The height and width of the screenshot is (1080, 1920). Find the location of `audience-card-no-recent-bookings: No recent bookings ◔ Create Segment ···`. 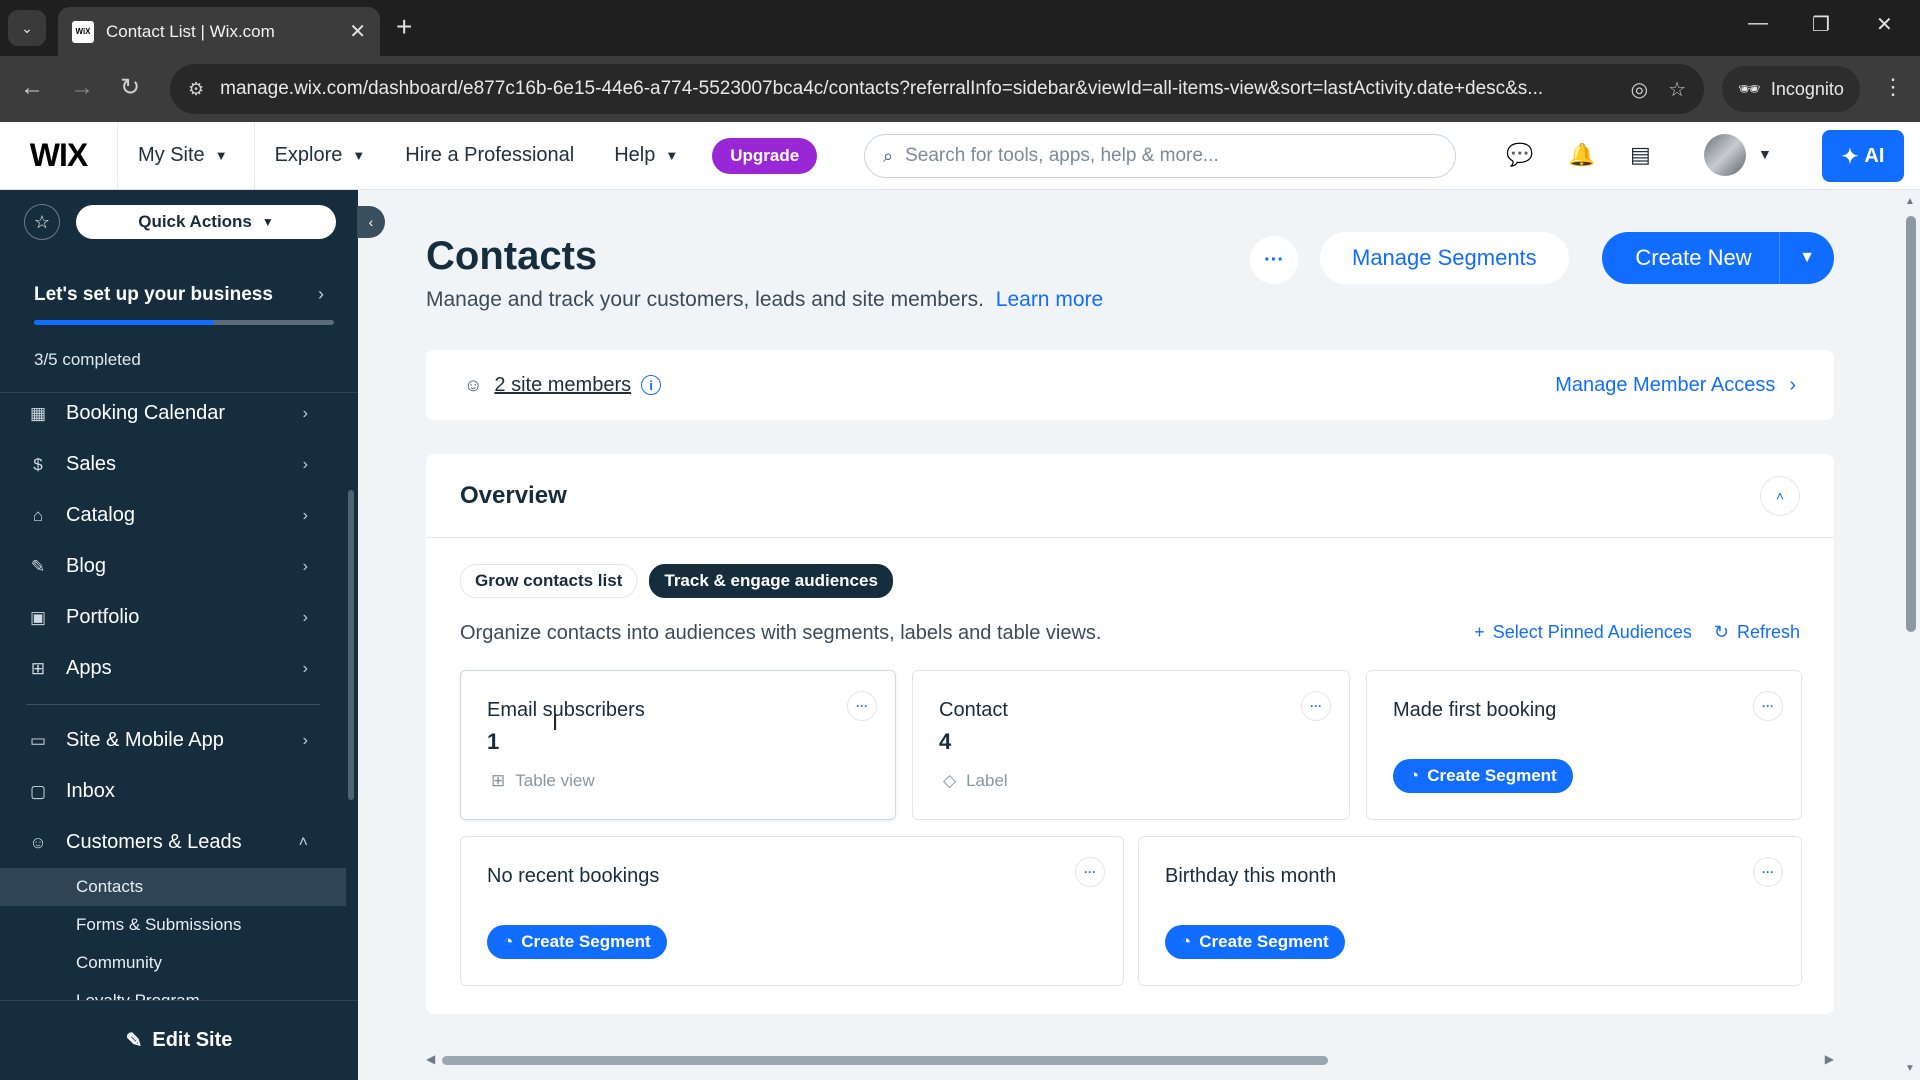

audience-card-no-recent-bookings: No recent bookings ◔ Create Segment ··· is located at coordinates (792, 911).